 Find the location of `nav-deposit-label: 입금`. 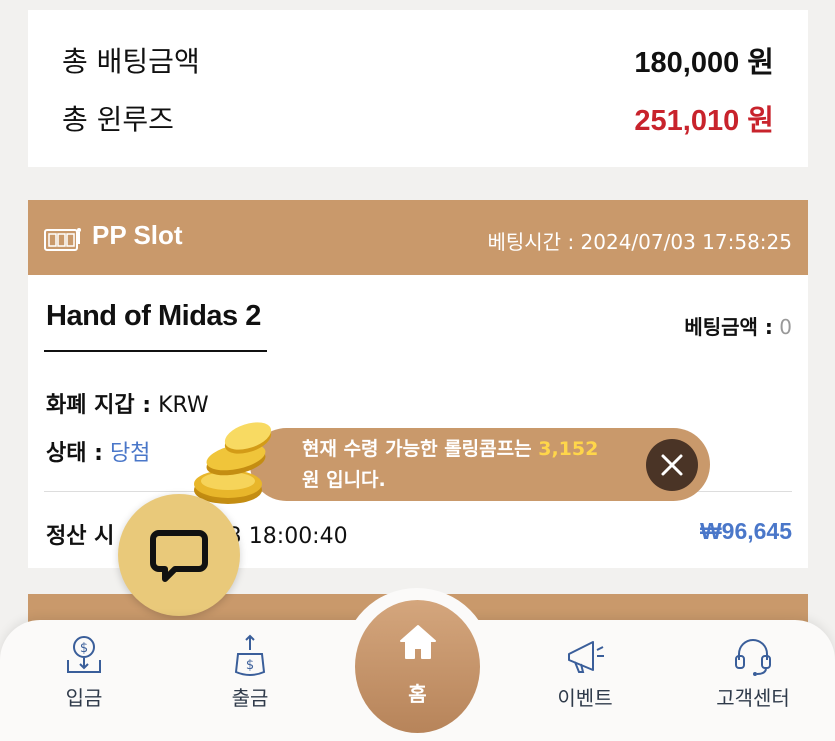

nav-deposit-label: 입금 is located at coordinates (84, 698).